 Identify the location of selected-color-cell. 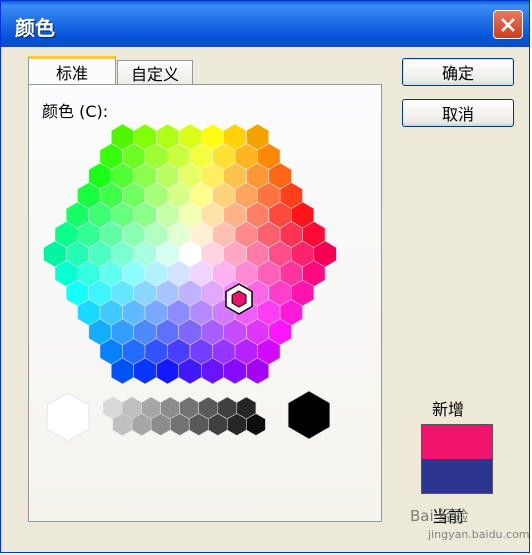
(239, 299).